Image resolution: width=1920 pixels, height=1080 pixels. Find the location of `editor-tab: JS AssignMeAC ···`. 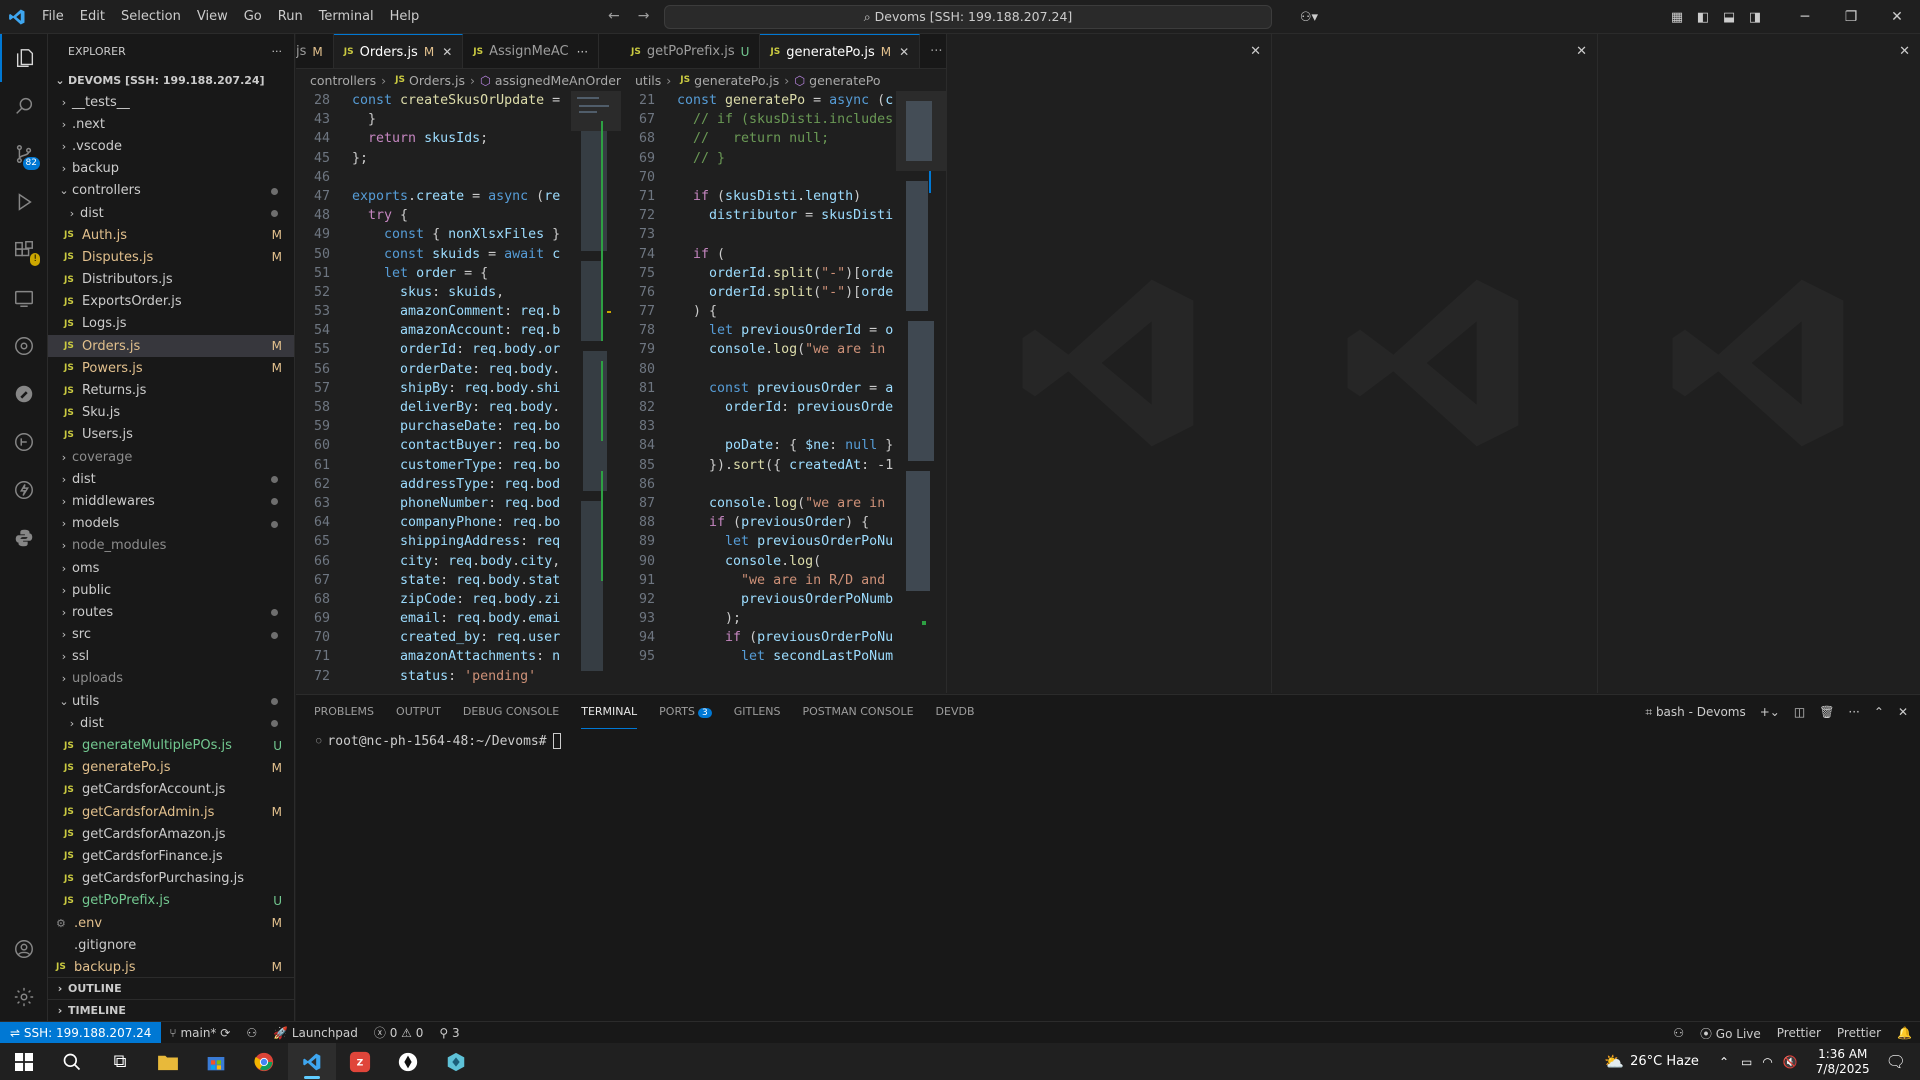

editor-tab: JS AssignMeAC ··· is located at coordinates (531, 51).